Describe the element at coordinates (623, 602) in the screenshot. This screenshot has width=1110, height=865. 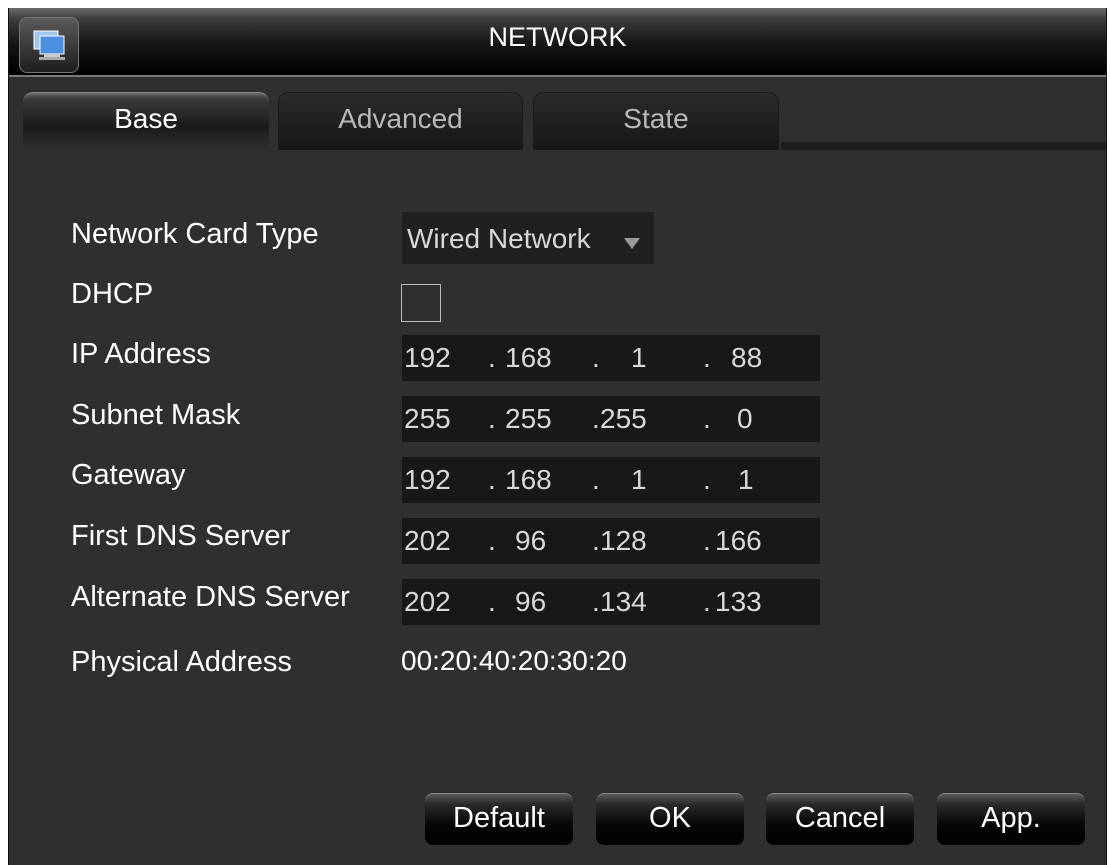
I see `alternate-dns-octet-3: 134` at that location.